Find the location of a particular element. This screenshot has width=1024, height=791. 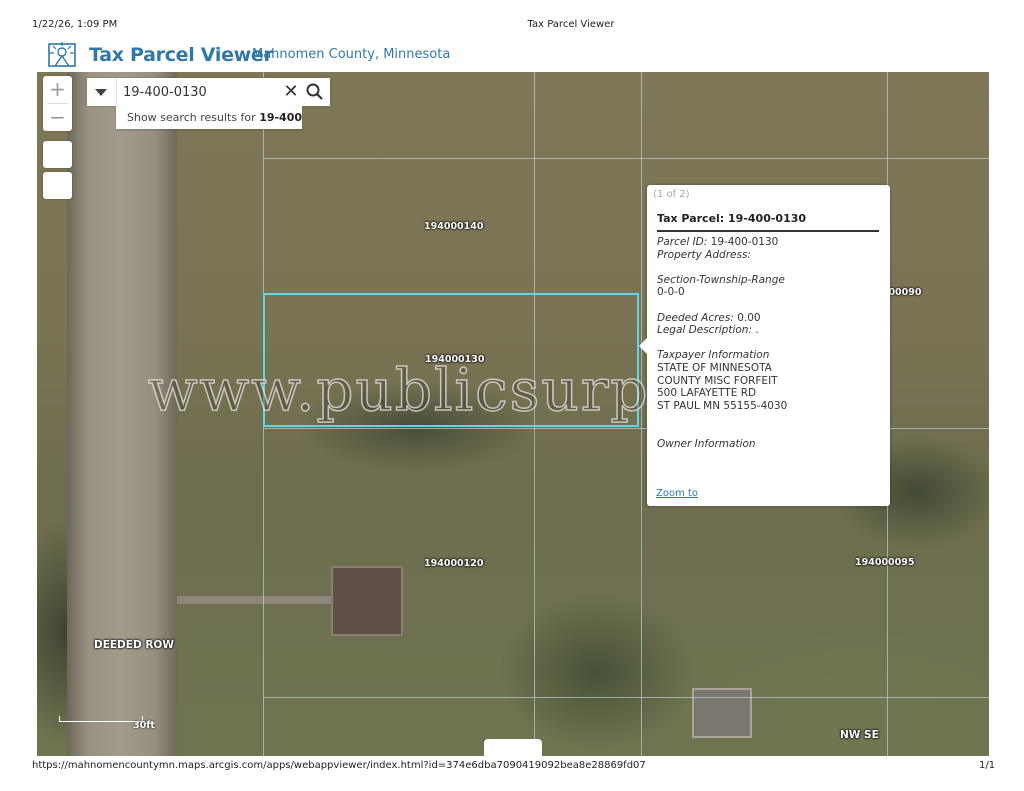

sidewalk is located at coordinates (255, 600).